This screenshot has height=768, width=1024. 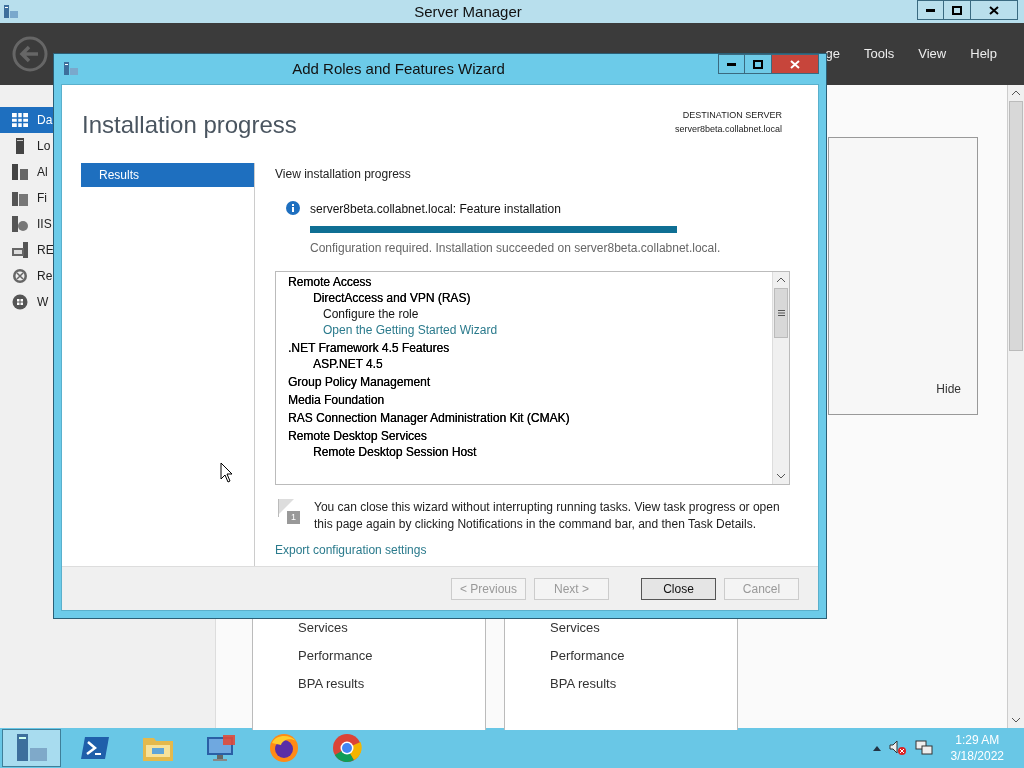 I want to click on result-item: Remote Desktop Session Host, so click(x=395, y=452).